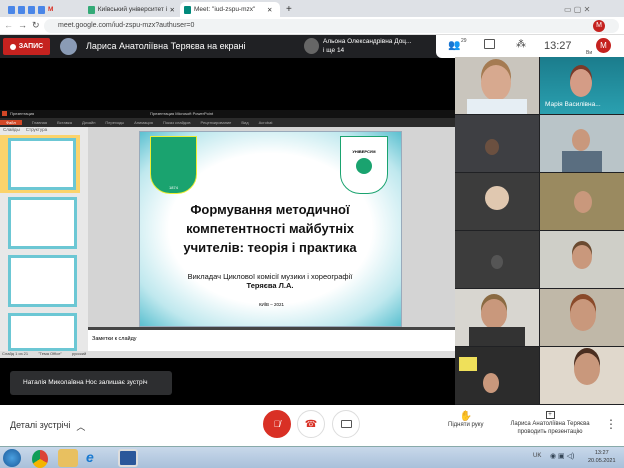 This screenshot has width=624, height=468. I want to click on more-options-icon: ⋮, so click(611, 424).